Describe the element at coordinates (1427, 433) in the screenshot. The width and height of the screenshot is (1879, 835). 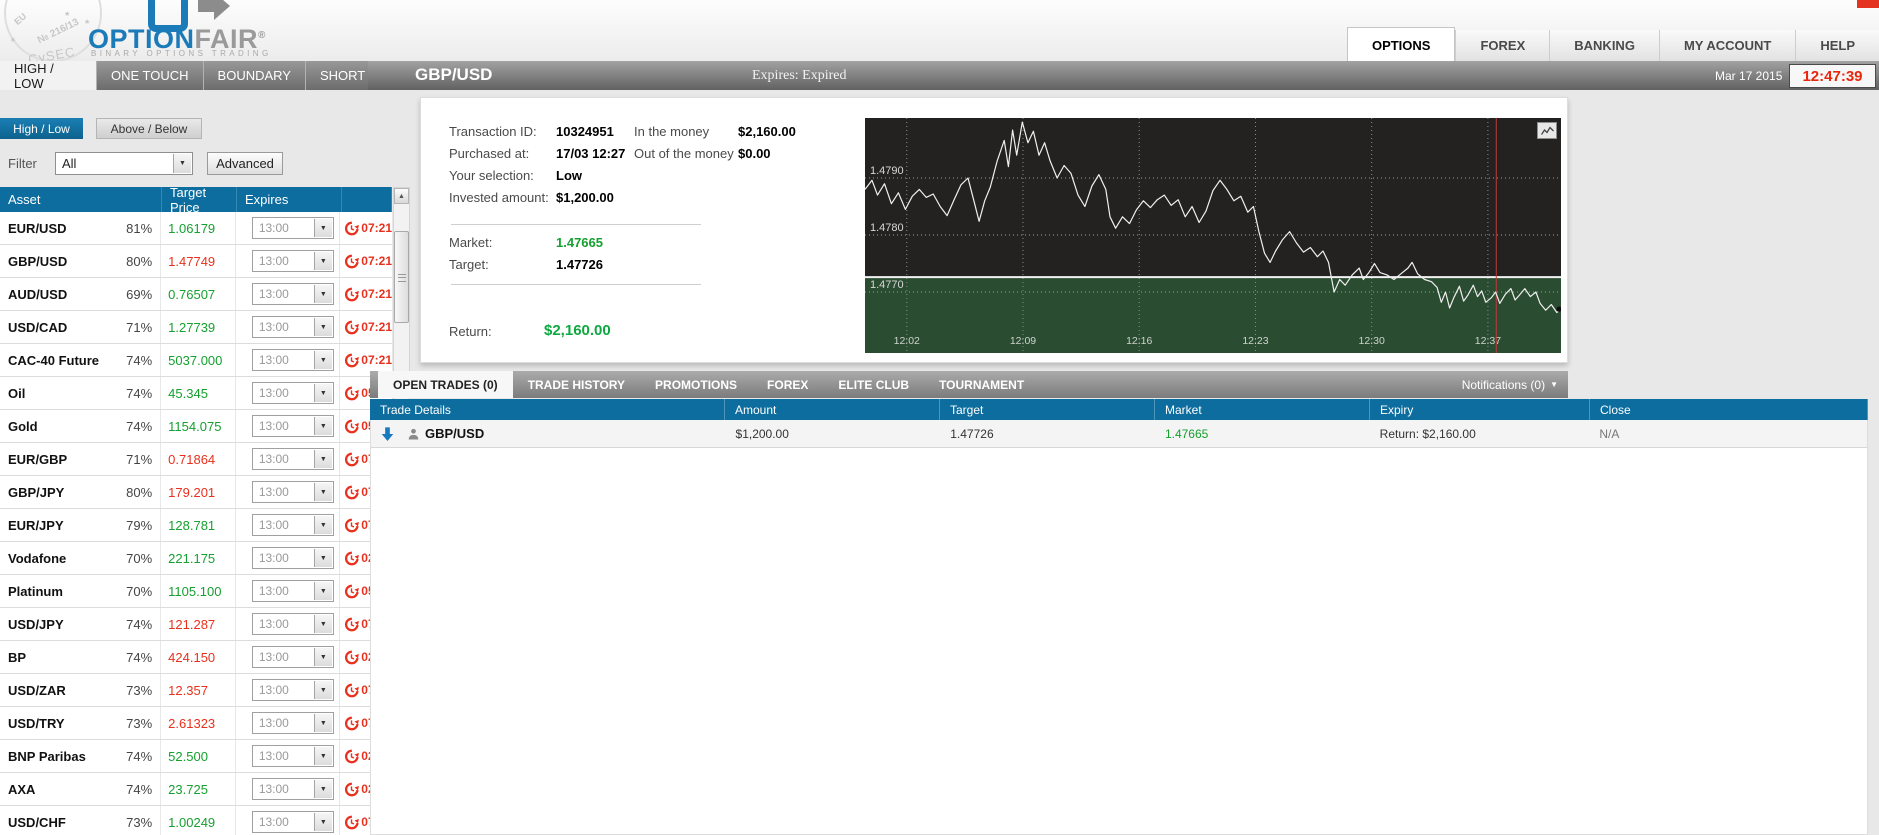
I see `trade-expiry-return: Return: $2,160.00` at that location.